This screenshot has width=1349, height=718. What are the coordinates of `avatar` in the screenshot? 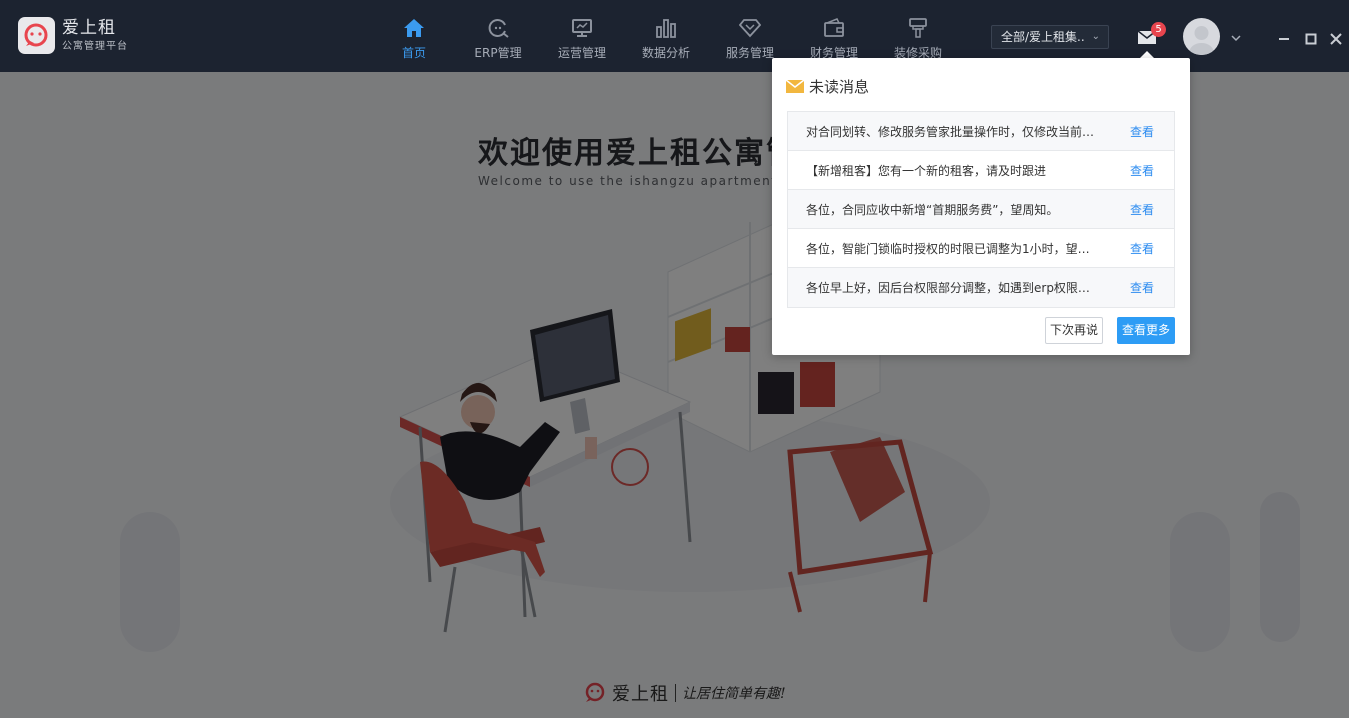 It's located at (1201, 36).